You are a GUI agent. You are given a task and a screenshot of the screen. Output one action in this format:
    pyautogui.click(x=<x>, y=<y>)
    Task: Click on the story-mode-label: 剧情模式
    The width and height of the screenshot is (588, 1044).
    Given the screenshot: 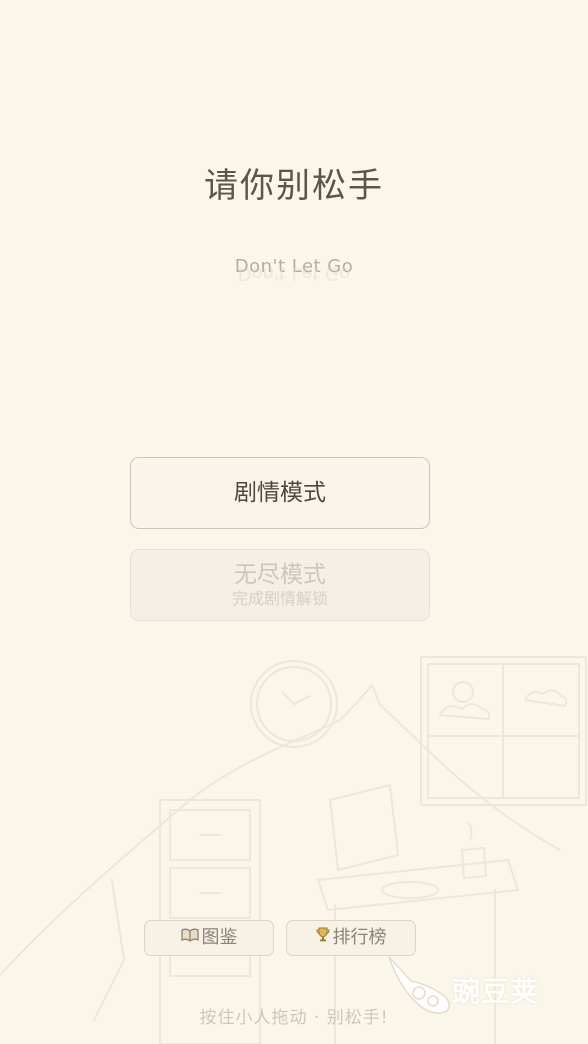 What is the action you would take?
    pyautogui.click(x=280, y=493)
    